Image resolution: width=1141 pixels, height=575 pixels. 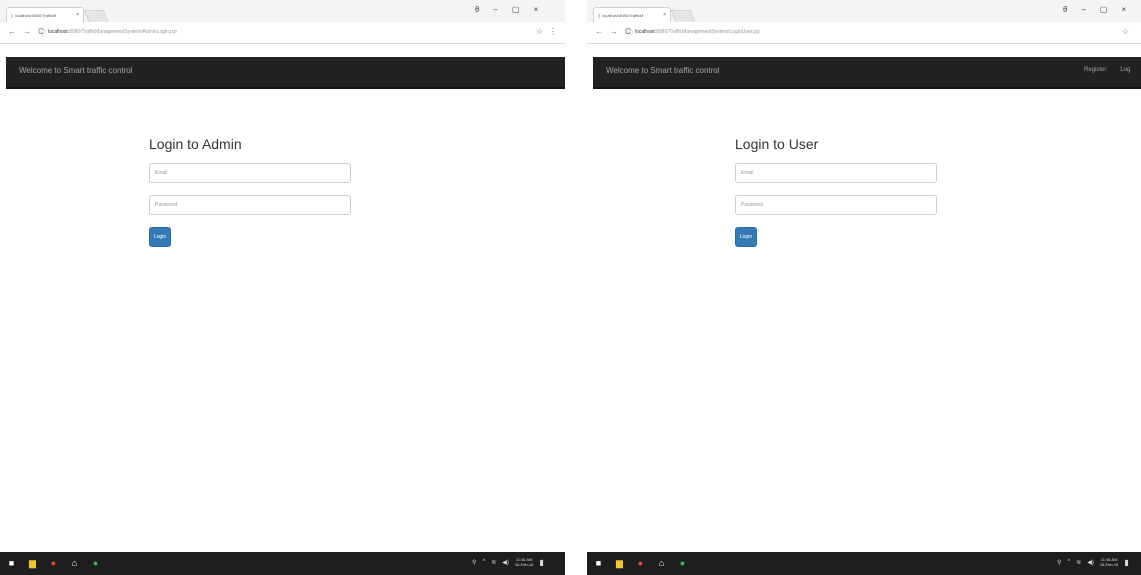 I want to click on site-navbar: Welcome to Smart traffic control, so click(x=285, y=73).